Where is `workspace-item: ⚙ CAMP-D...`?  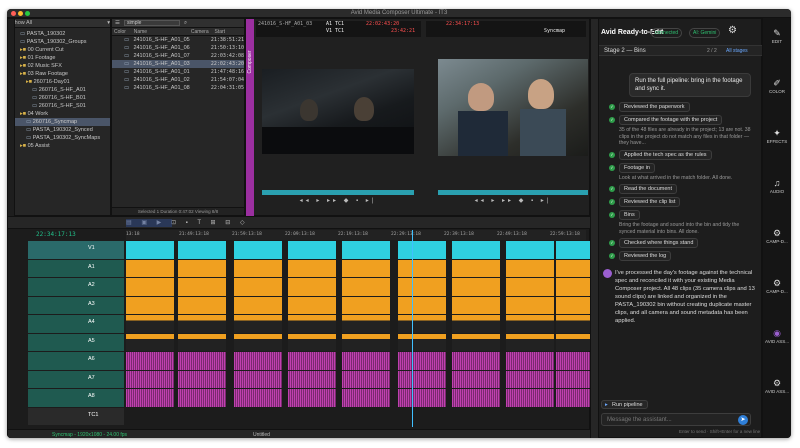 workspace-item: ⚙ CAMP-D... is located at coordinates (777, 286).